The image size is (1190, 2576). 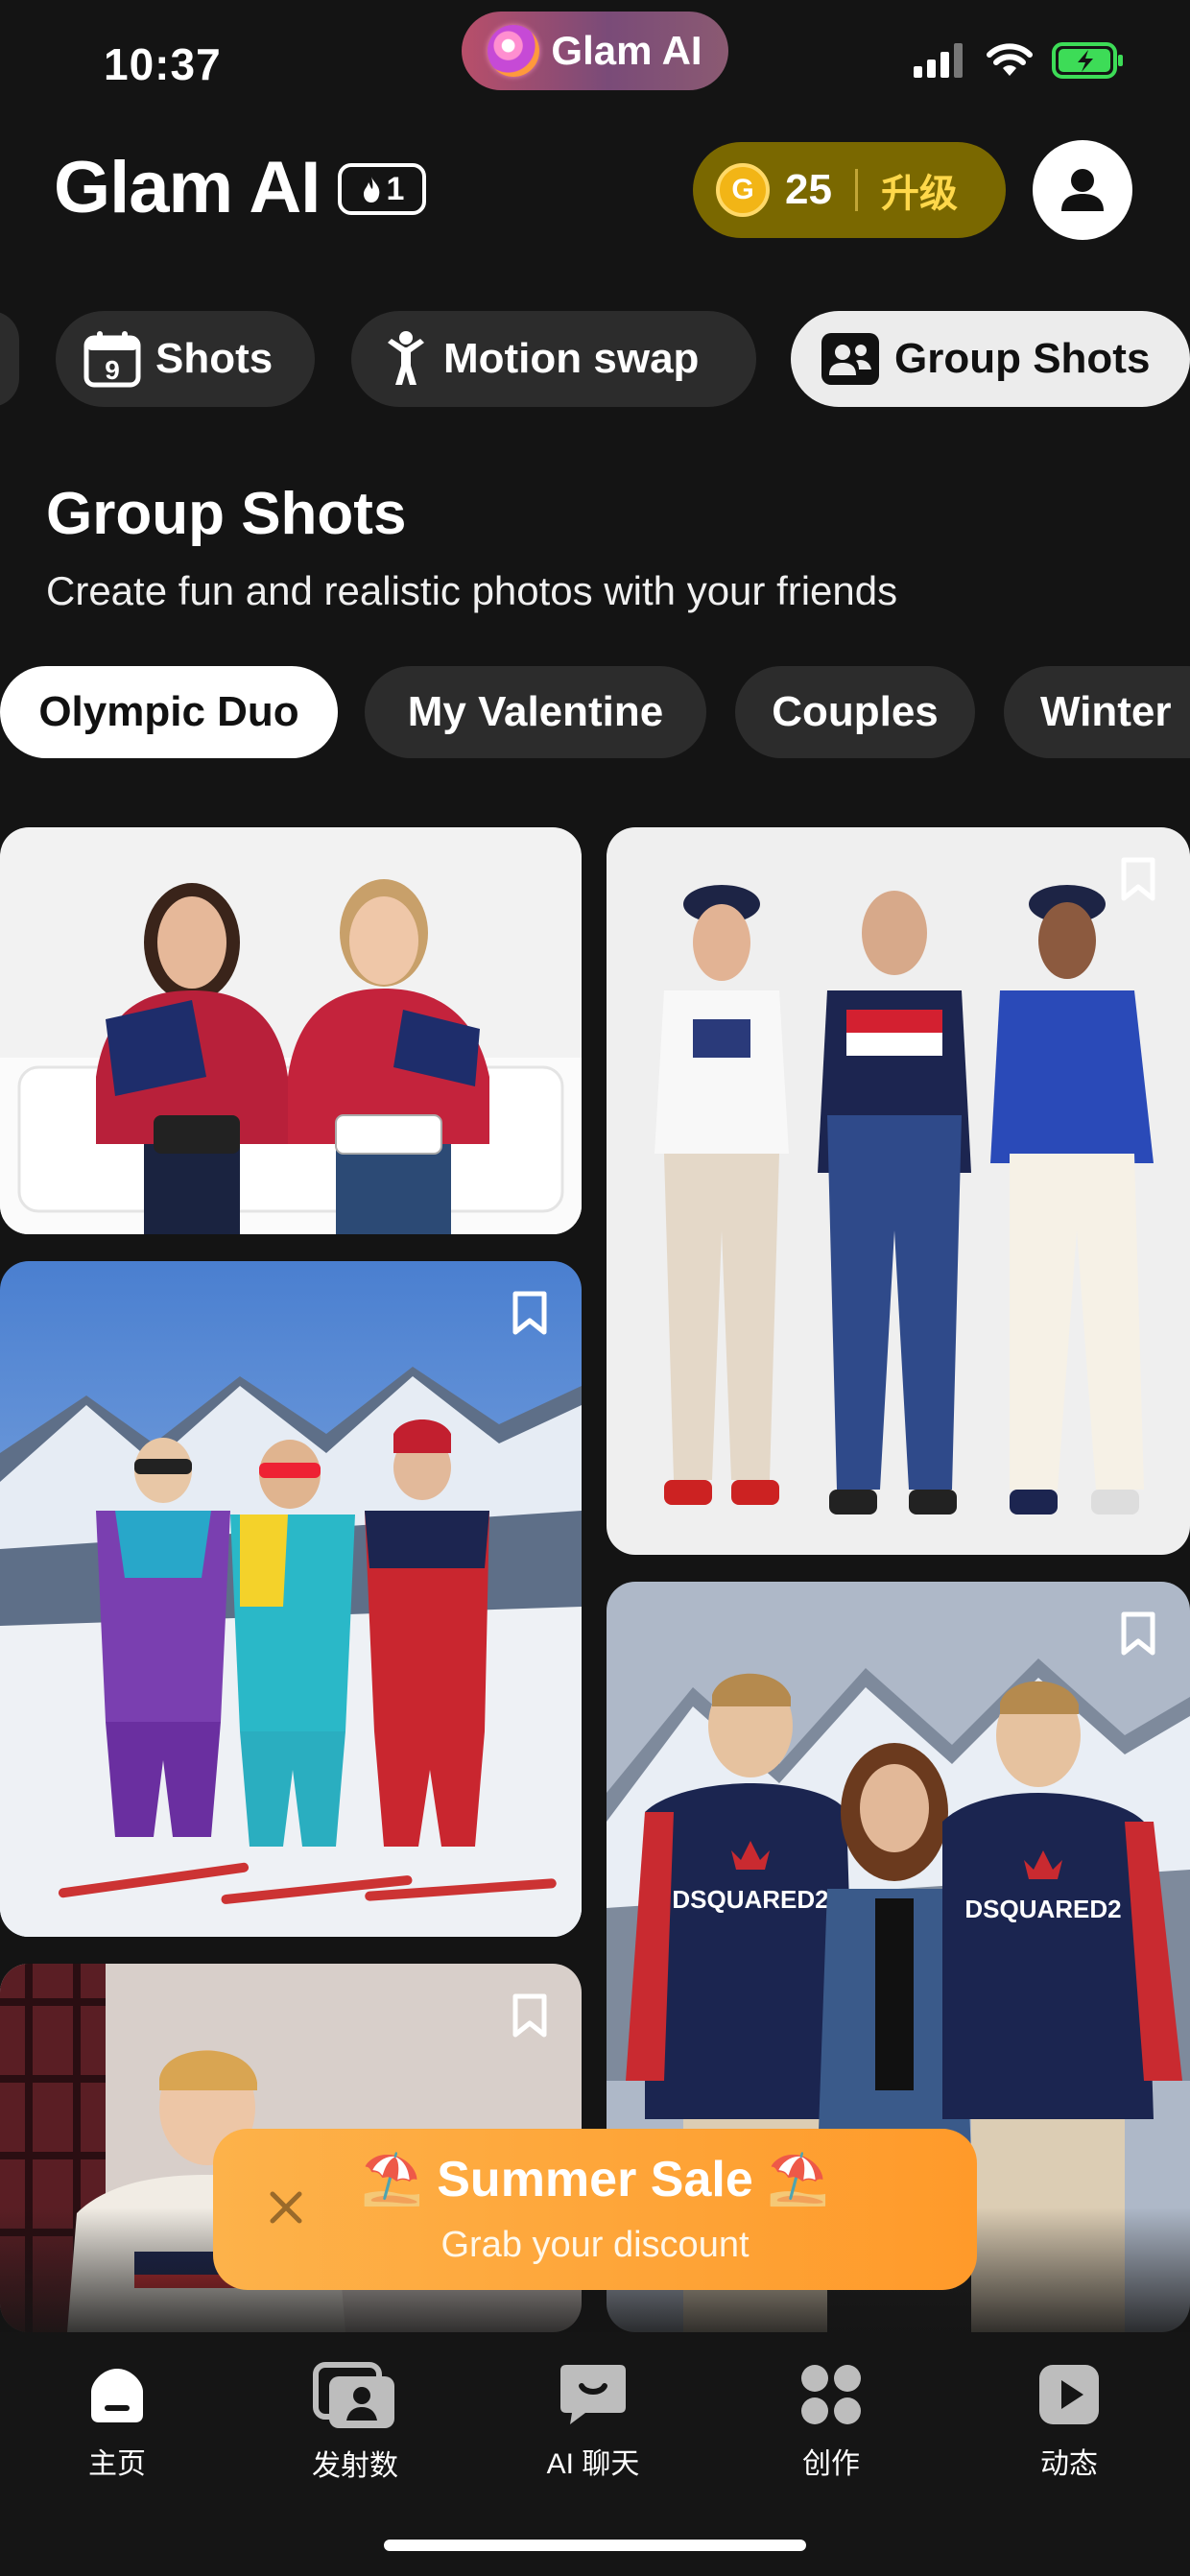 What do you see at coordinates (855, 712) in the screenshot?
I see `chip-couples: Couples` at bounding box center [855, 712].